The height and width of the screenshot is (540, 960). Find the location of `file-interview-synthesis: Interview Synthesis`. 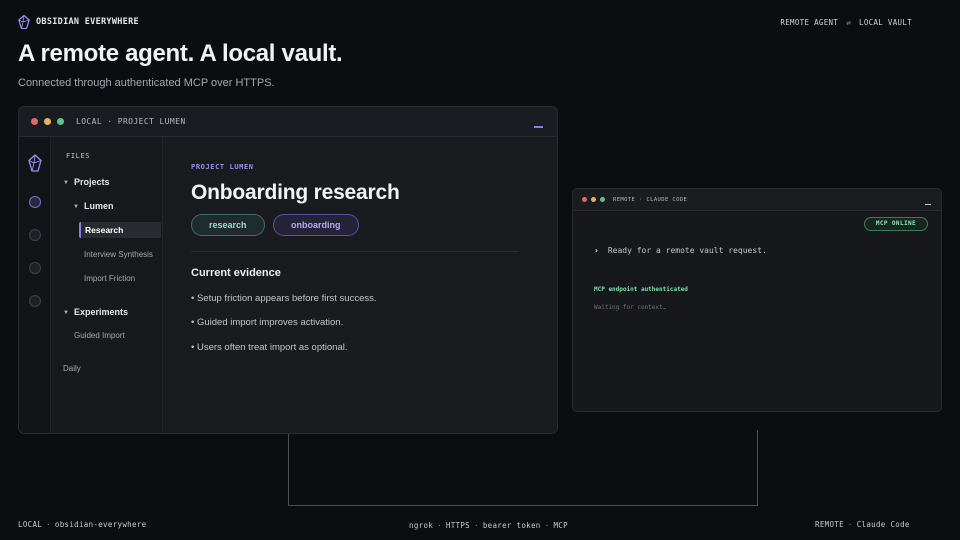

file-interview-synthesis: Interview Synthesis is located at coordinates (118, 254).